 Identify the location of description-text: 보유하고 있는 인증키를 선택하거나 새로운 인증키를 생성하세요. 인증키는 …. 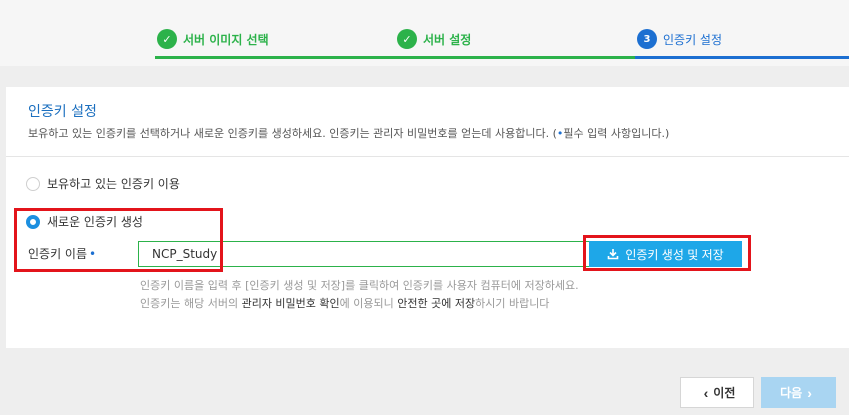
(292, 133).